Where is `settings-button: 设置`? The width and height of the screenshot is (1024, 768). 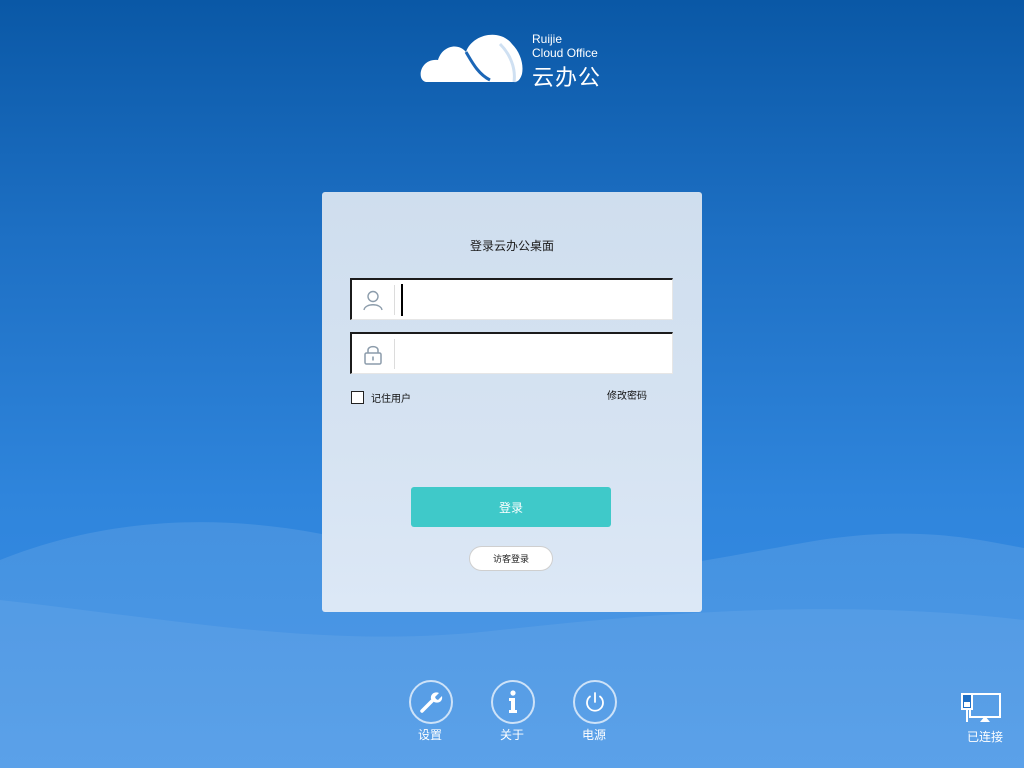
settings-button: 设置 is located at coordinates (430, 712).